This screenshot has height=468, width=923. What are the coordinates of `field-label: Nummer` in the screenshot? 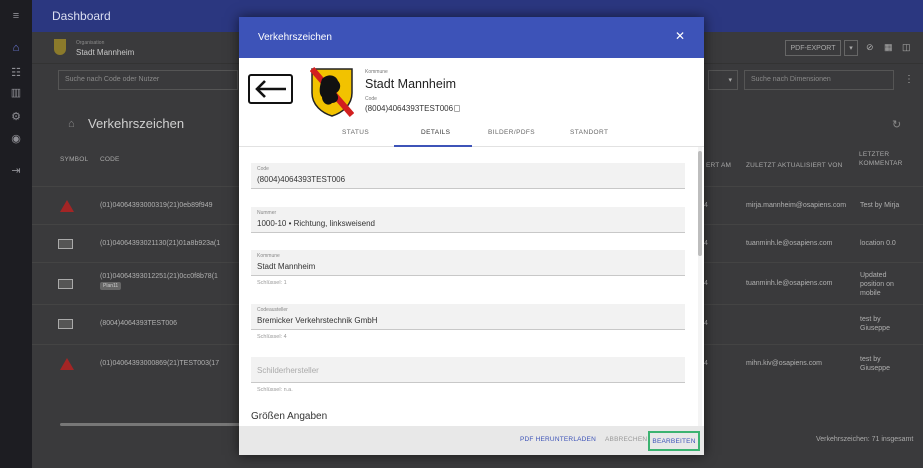 It's located at (267, 213).